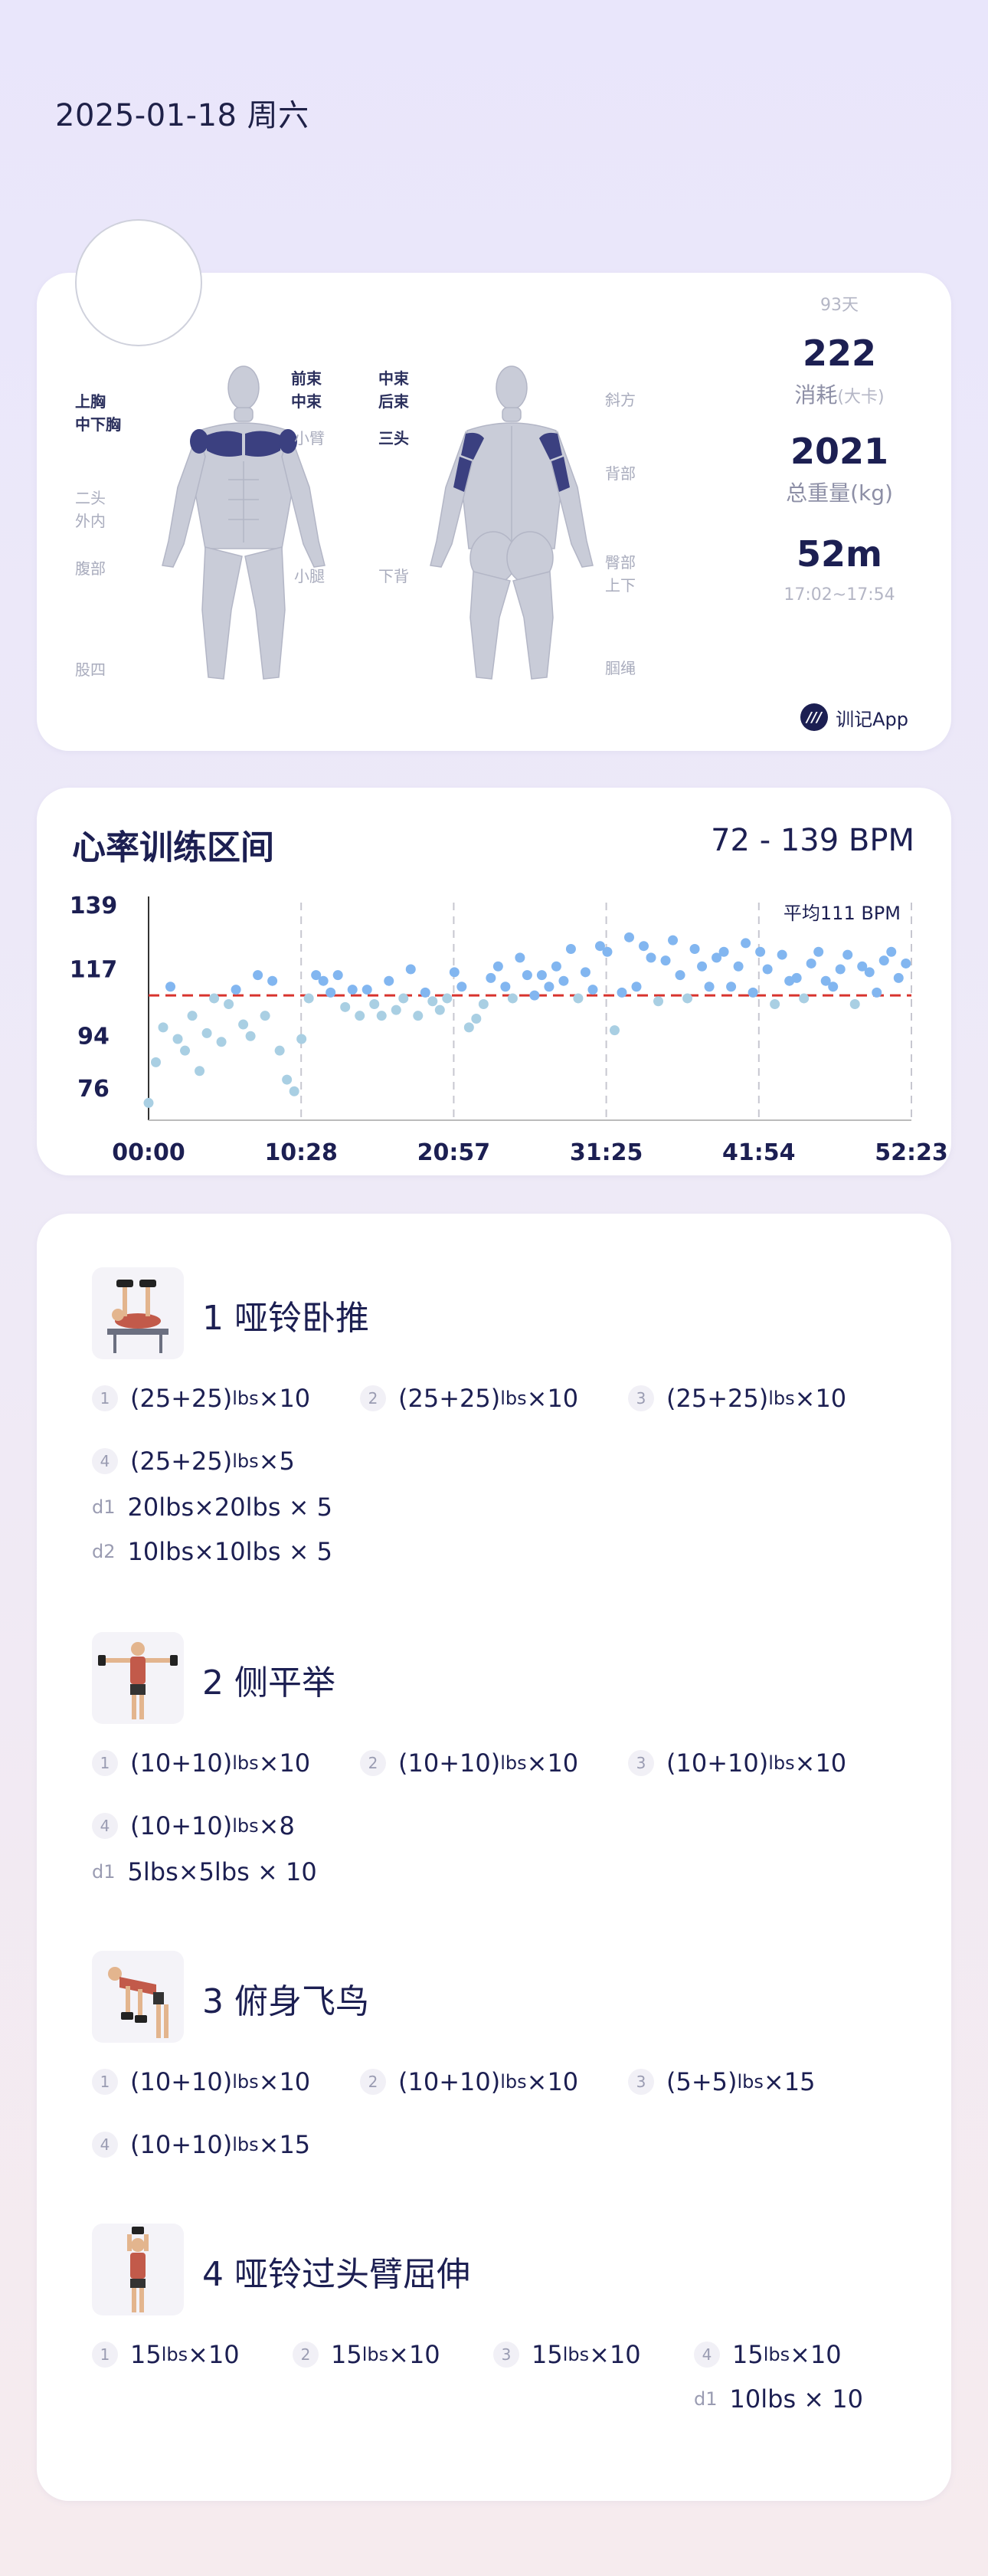 Image resolution: width=988 pixels, height=2576 pixels. Describe the element at coordinates (469, 1399) in the screenshot. I see `set-row: 2 (25+25) lbs ×10` at that location.